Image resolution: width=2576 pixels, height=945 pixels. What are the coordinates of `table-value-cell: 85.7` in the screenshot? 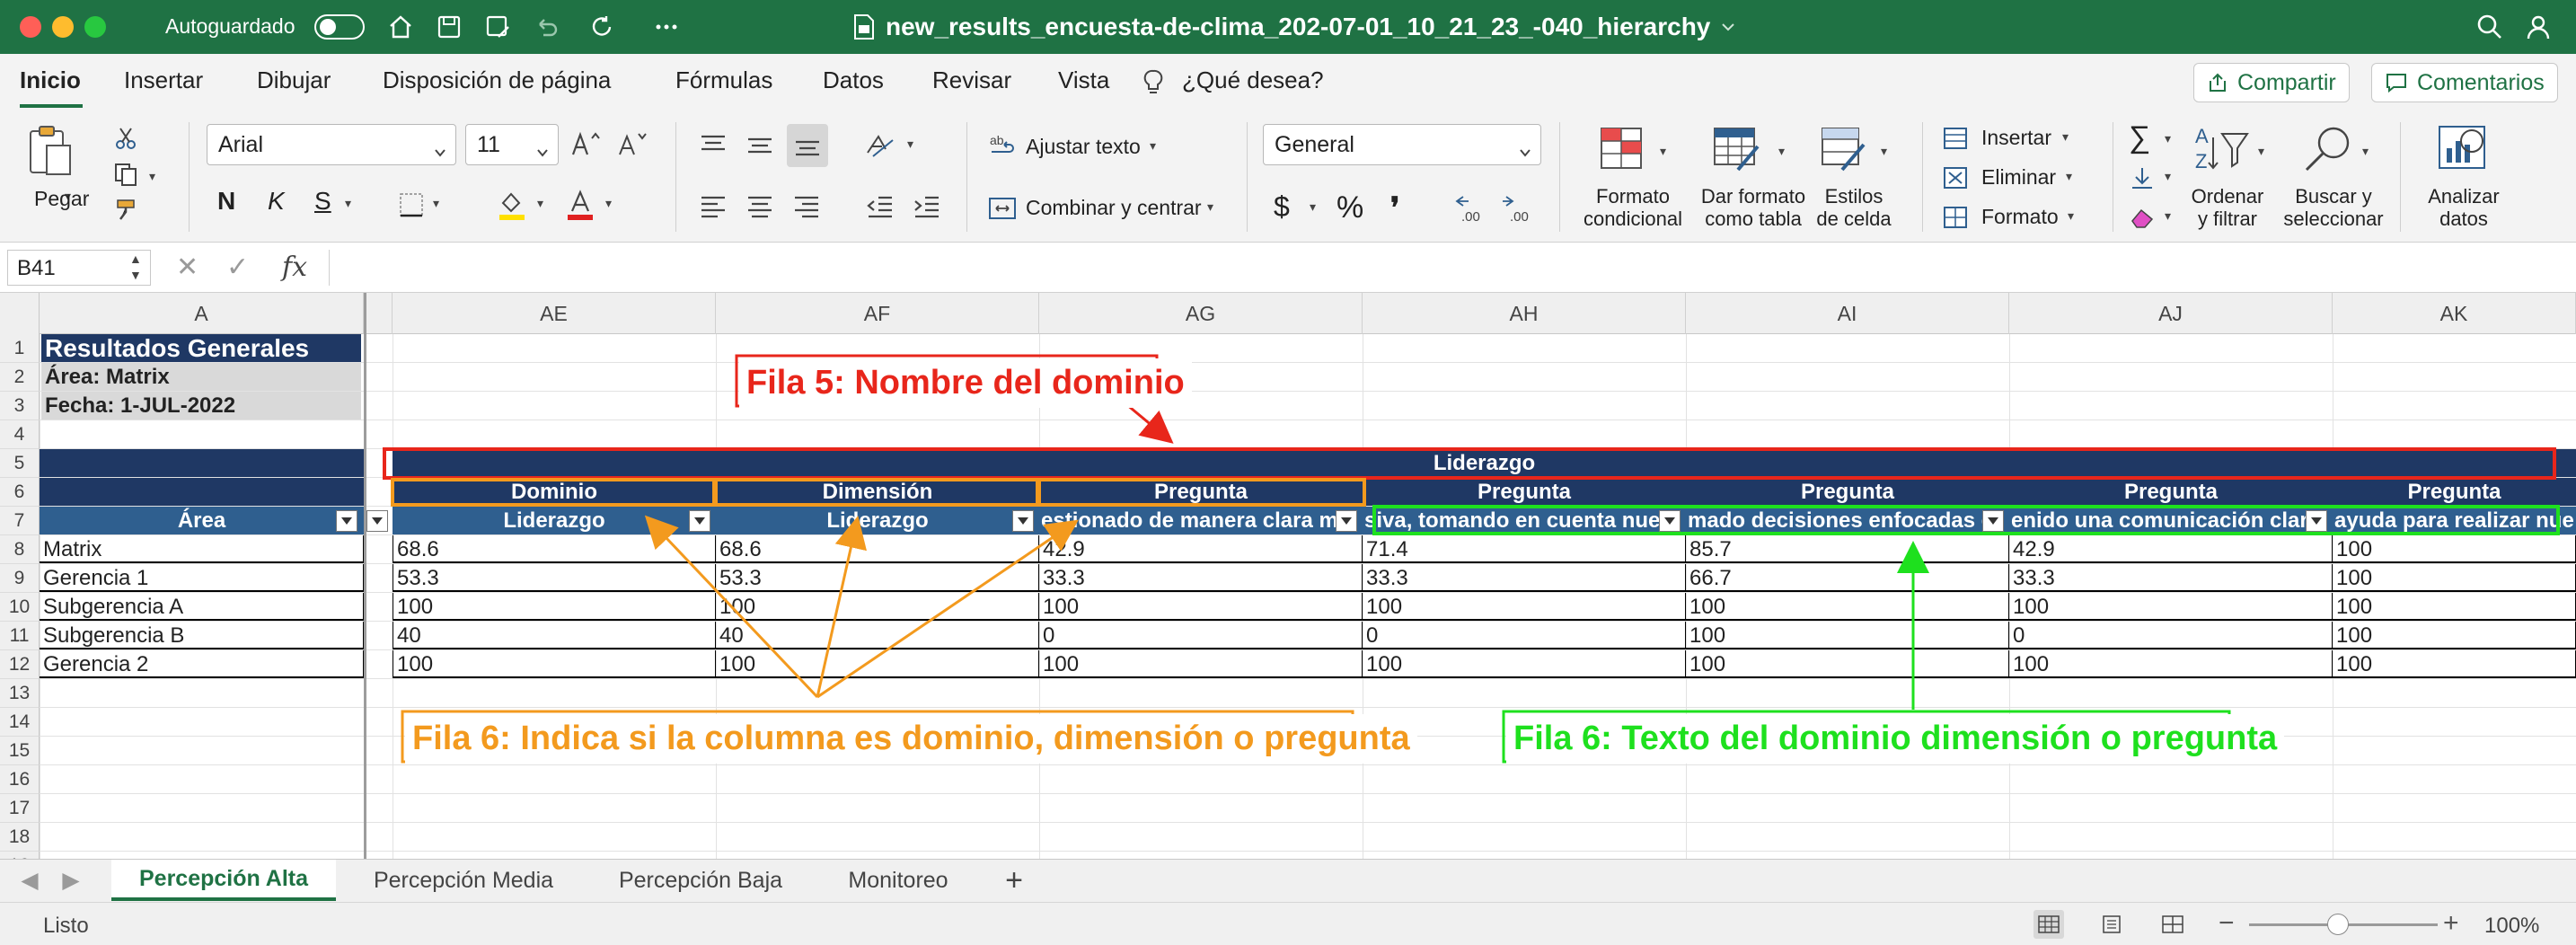 It's located at (1847, 549).